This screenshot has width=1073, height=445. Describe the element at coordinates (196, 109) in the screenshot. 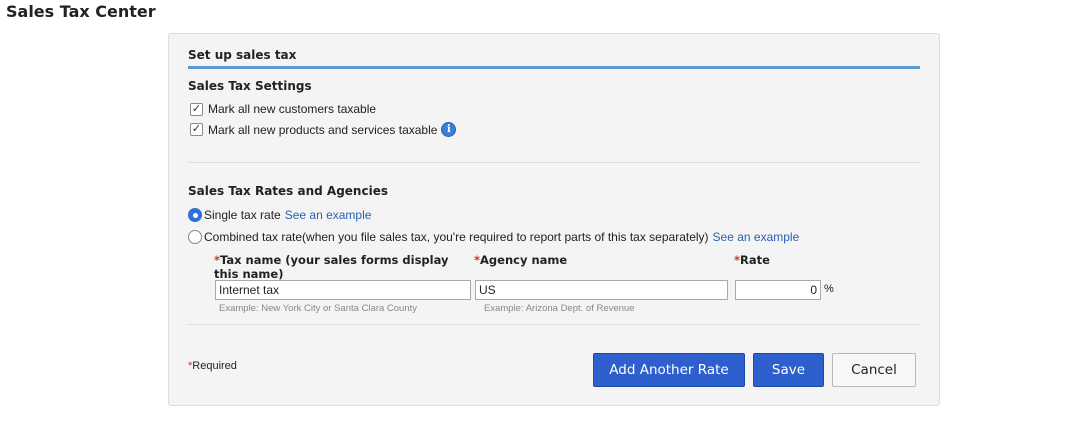

I see `customers-taxable-checkbox: ✓` at that location.